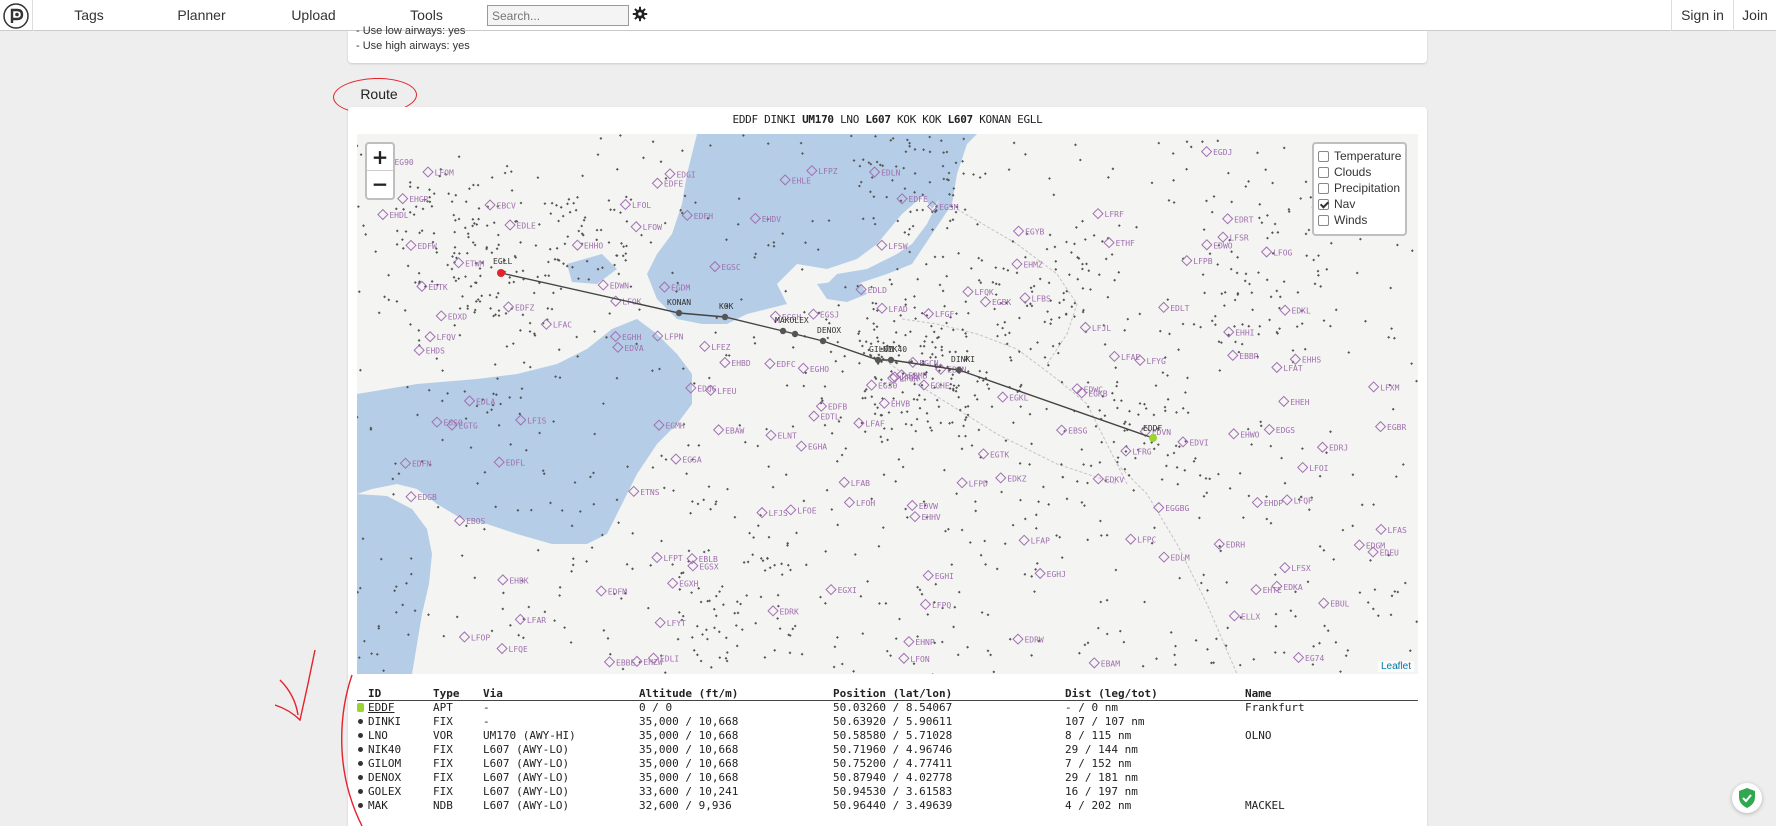 The image size is (1776, 826). What do you see at coordinates (1272, 590) in the screenshot?
I see `airport-label: EHTE` at bounding box center [1272, 590].